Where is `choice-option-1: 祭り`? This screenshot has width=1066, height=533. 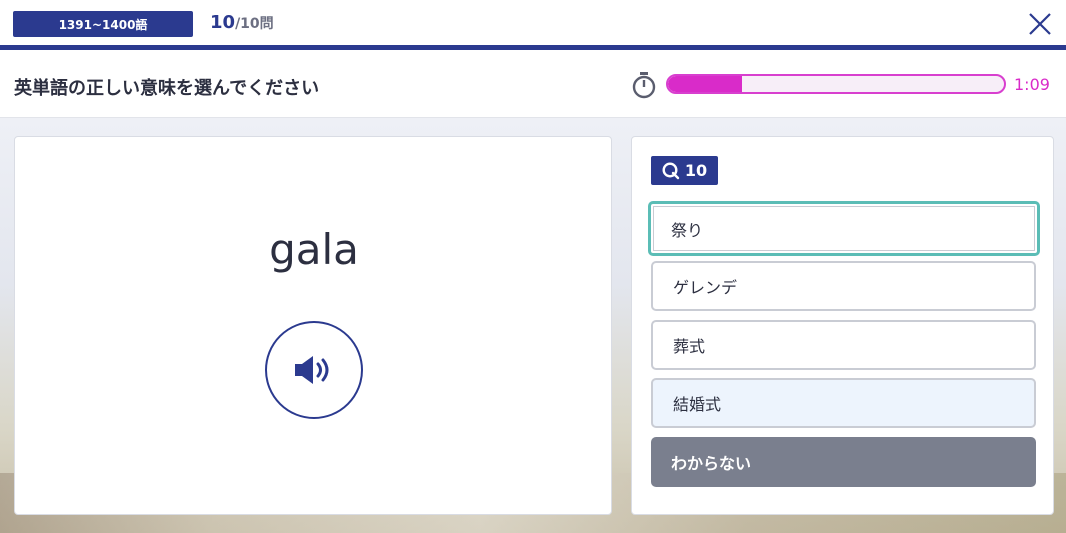 choice-option-1: 祭り is located at coordinates (844, 228).